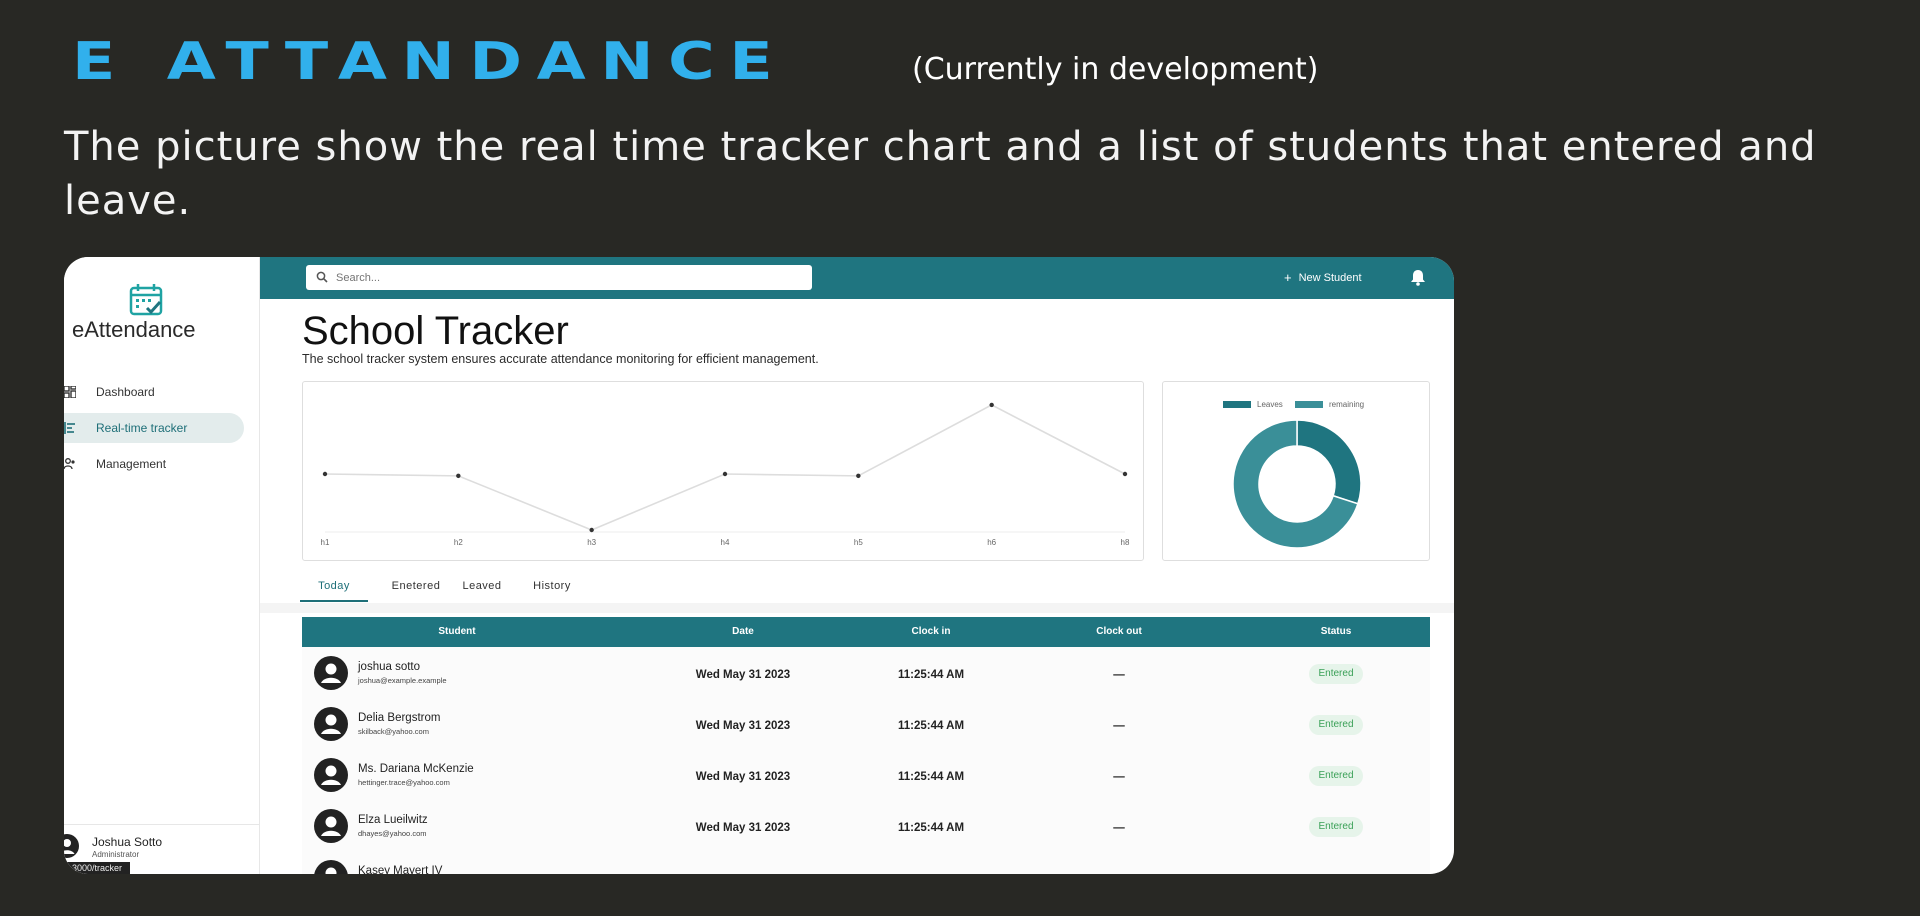  Describe the element at coordinates (482, 587) in the screenshot. I see `tab-leaved: Leaved` at that location.